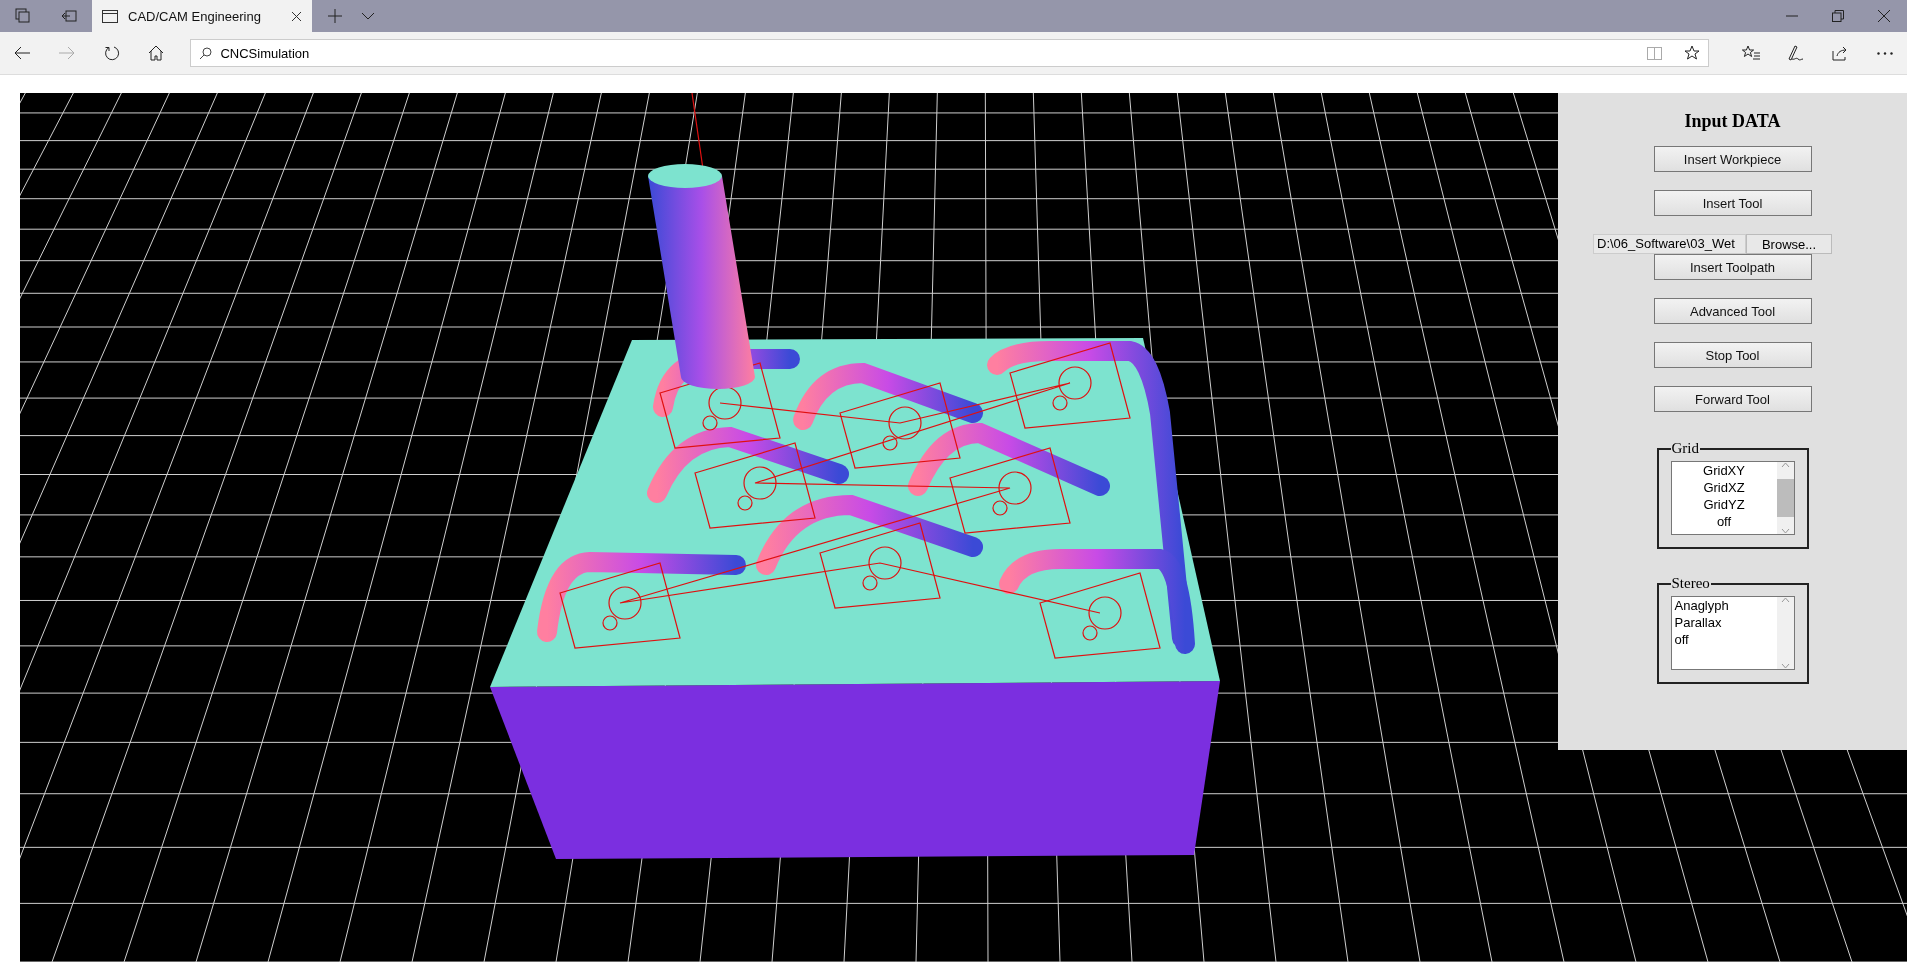 Image resolution: width=1907 pixels, height=962 pixels. I want to click on list-box: Anaglyph Parallax off, so click(1732, 633).